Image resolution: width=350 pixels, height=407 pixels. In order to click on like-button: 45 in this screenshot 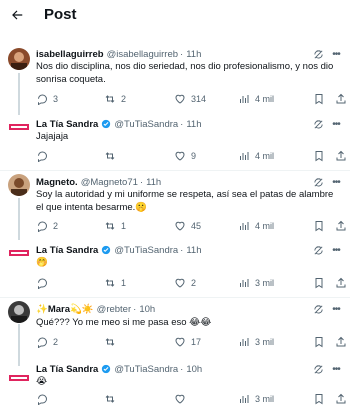, I will do `click(187, 226)`.